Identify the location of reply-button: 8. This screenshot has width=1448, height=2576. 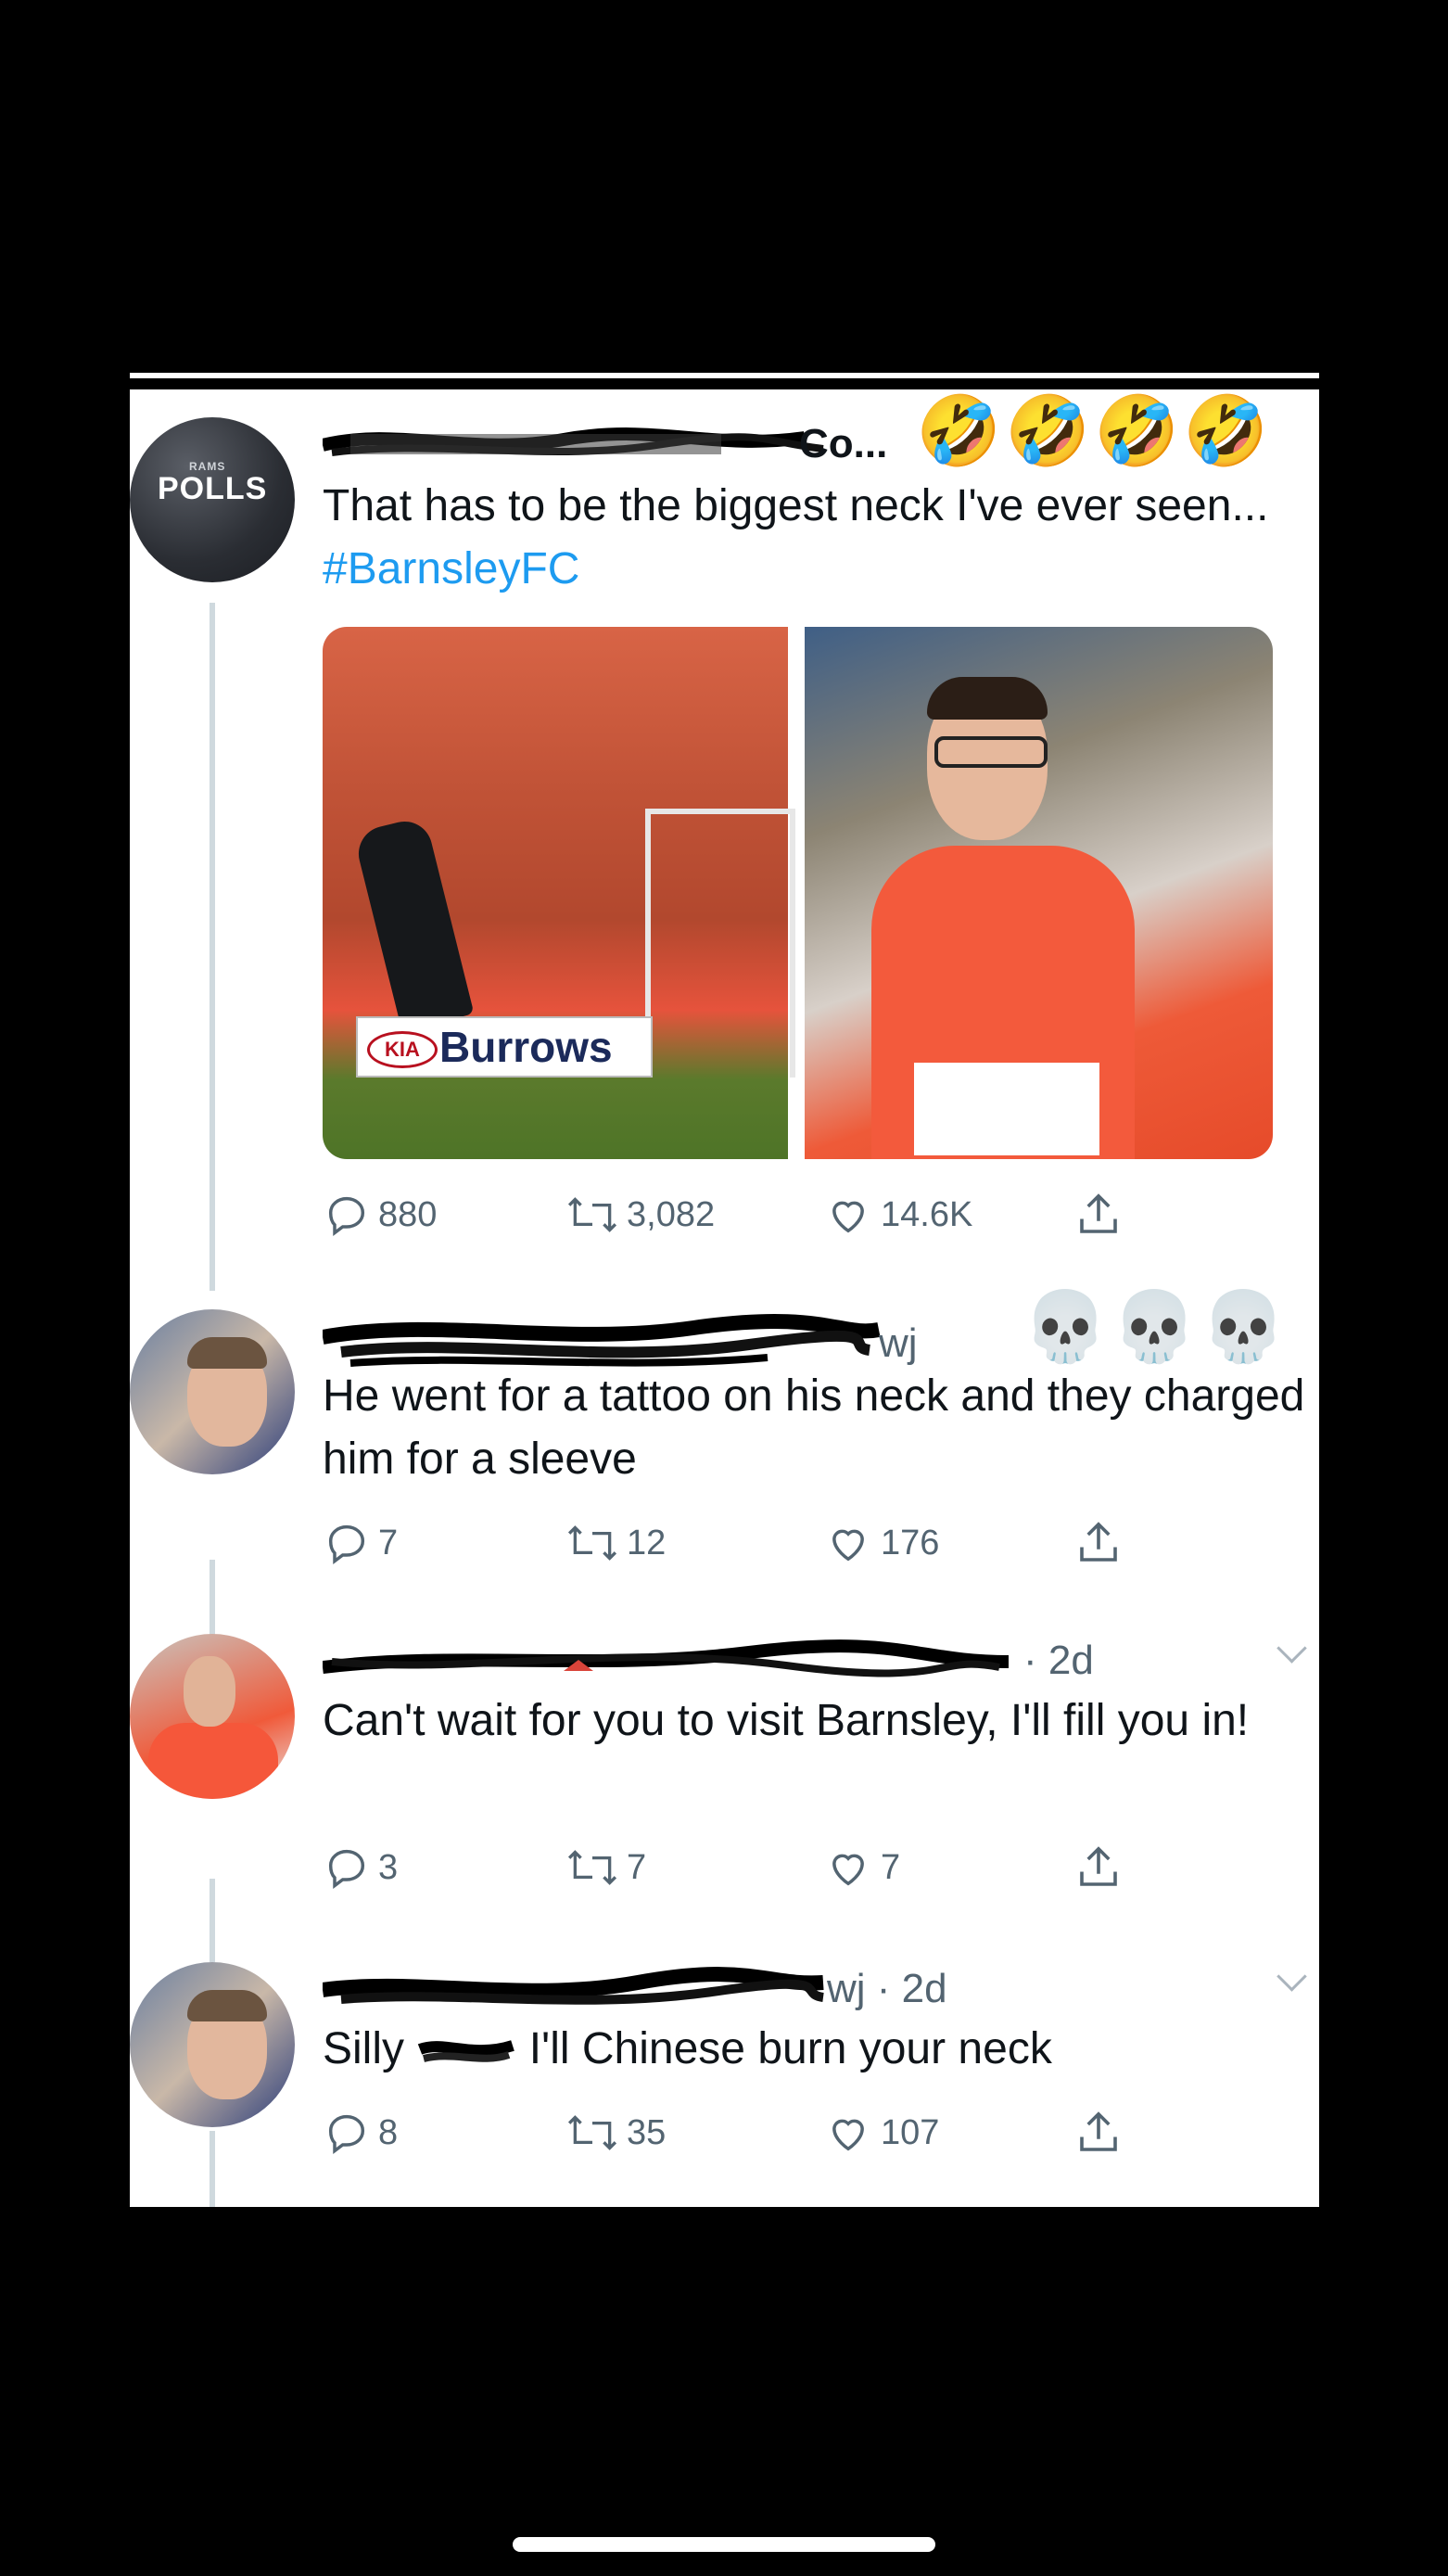
(361, 2133).